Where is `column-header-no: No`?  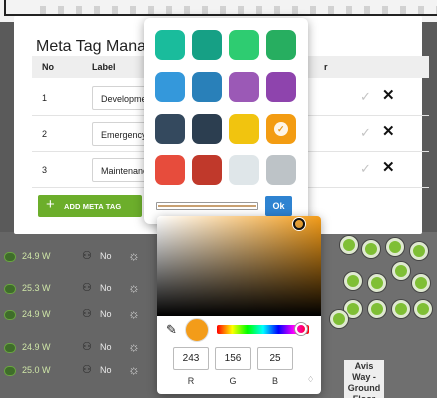
column-header-no: No is located at coordinates (48, 67).